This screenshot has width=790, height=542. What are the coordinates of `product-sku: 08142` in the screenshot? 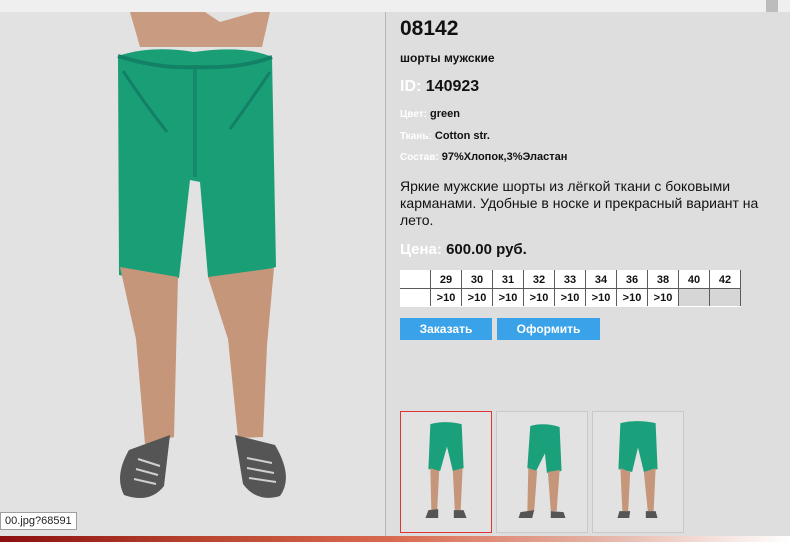 It's located at (429, 28).